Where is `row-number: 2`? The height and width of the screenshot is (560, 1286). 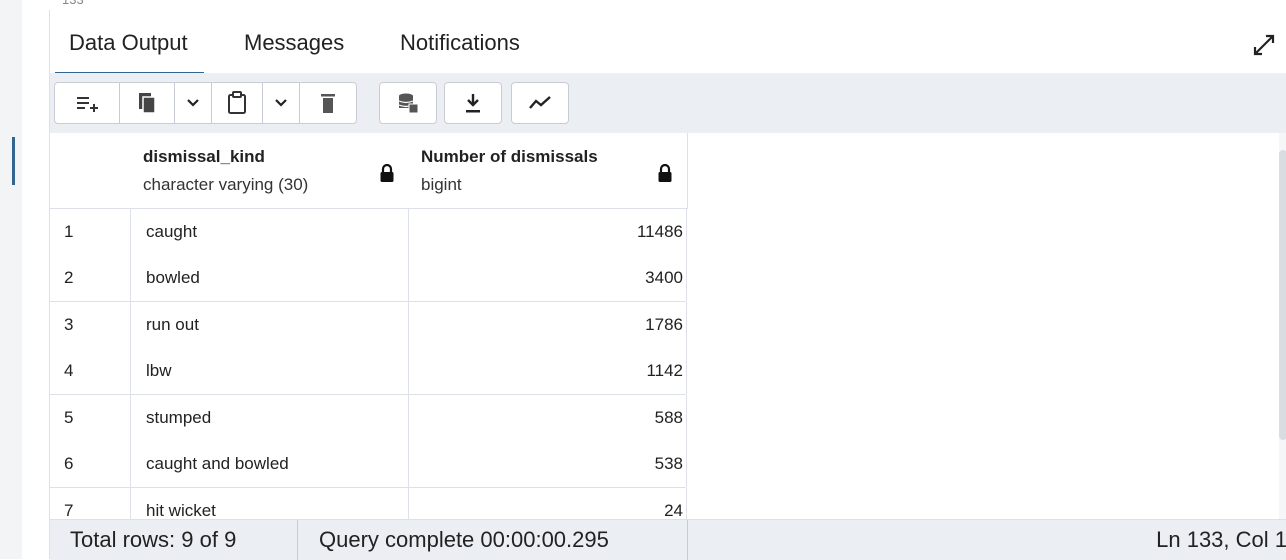
row-number: 2 is located at coordinates (90, 278).